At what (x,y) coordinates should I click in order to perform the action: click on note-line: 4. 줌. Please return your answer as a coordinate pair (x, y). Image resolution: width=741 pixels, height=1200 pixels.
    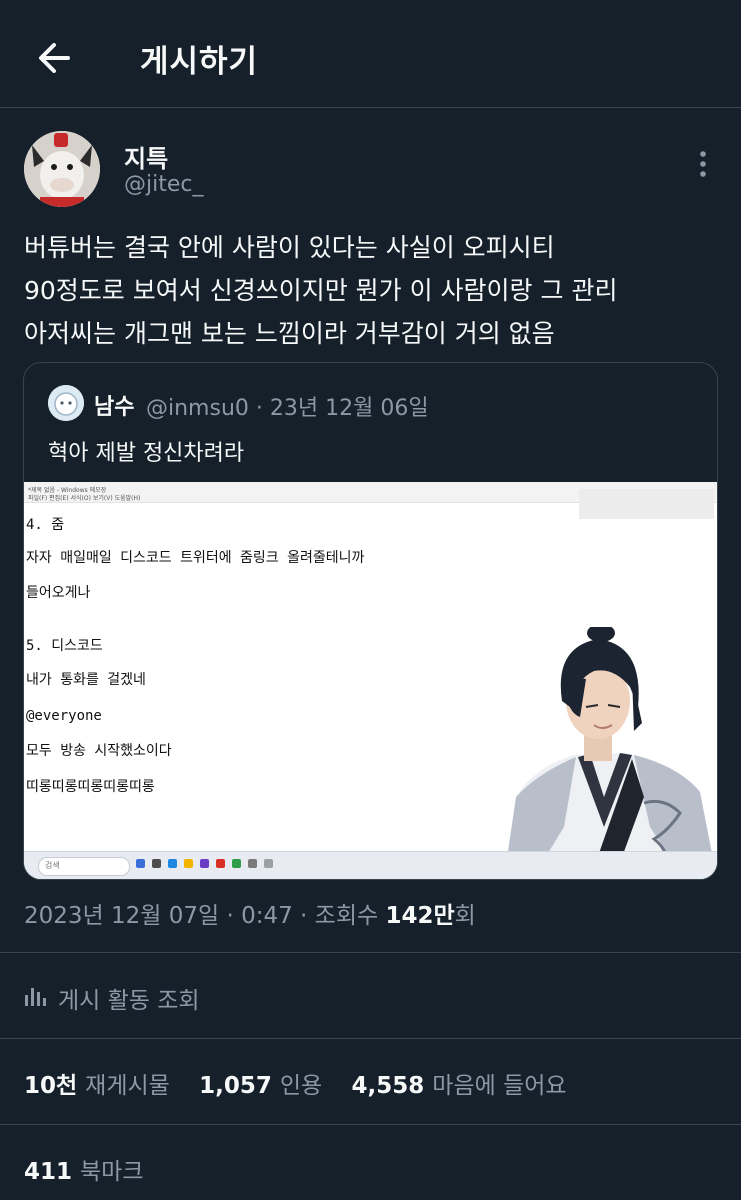
    Looking at the image, I should click on (45, 525).